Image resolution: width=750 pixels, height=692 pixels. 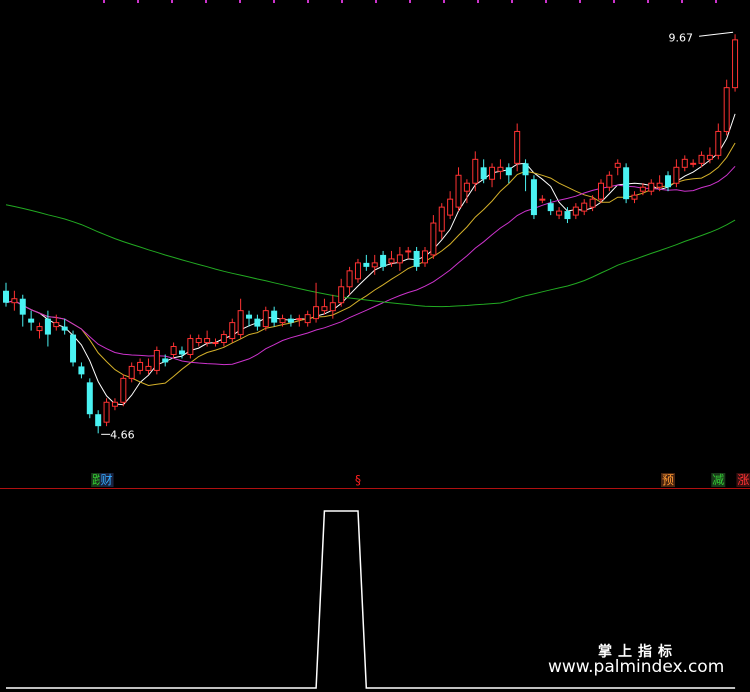 What do you see at coordinates (668, 480) in the screenshot?
I see `signal-badge-label: 预` at bounding box center [668, 480].